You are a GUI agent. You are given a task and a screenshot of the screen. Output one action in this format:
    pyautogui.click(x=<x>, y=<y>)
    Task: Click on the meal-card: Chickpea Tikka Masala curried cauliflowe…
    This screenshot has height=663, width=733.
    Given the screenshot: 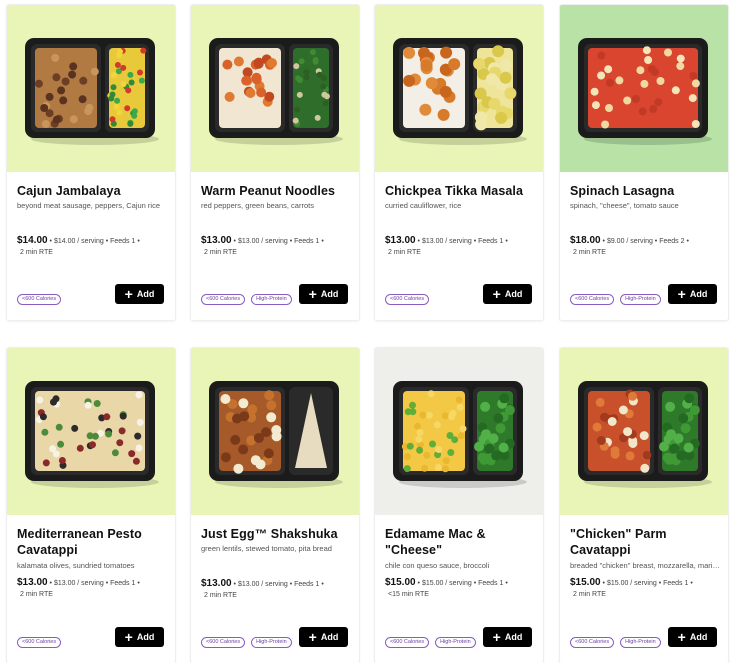 What is the action you would take?
    pyautogui.click(x=459, y=162)
    